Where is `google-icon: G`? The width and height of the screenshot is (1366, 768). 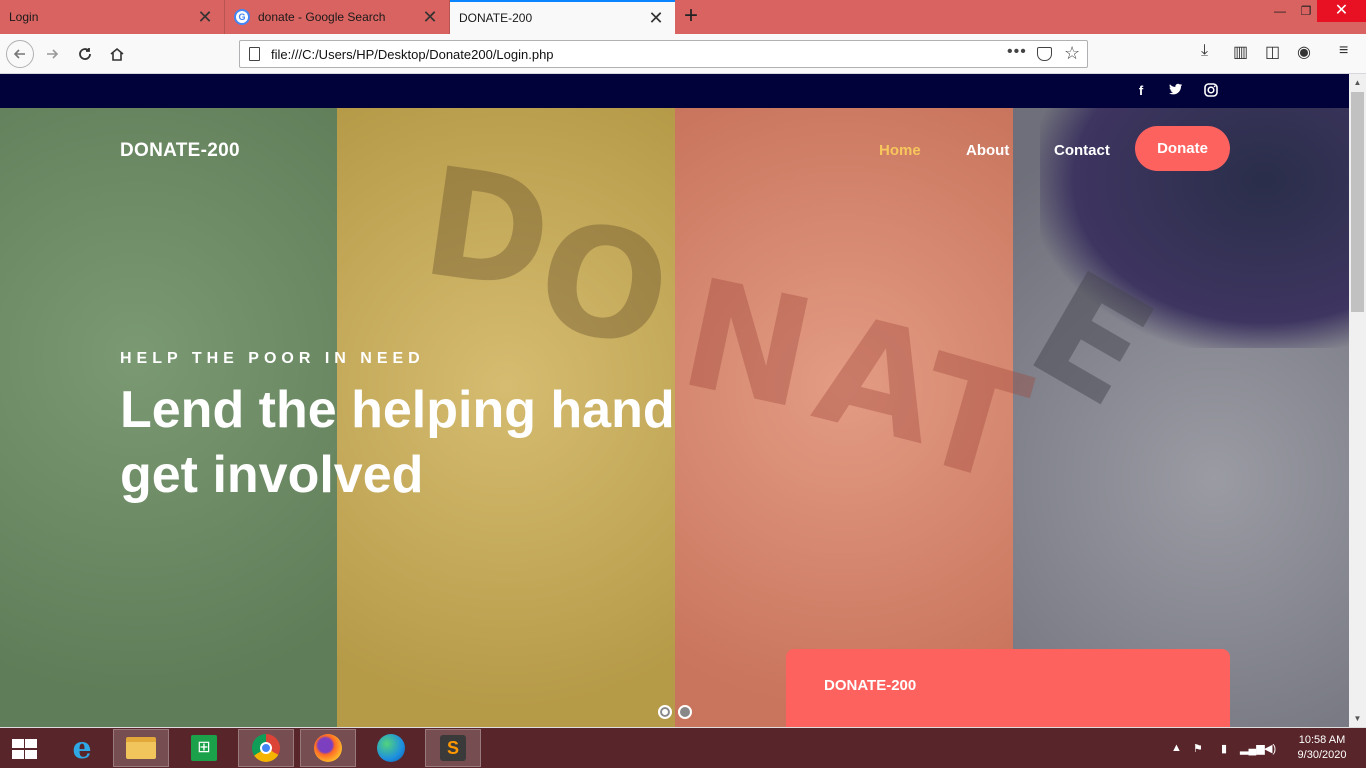
google-icon: G is located at coordinates (242, 17).